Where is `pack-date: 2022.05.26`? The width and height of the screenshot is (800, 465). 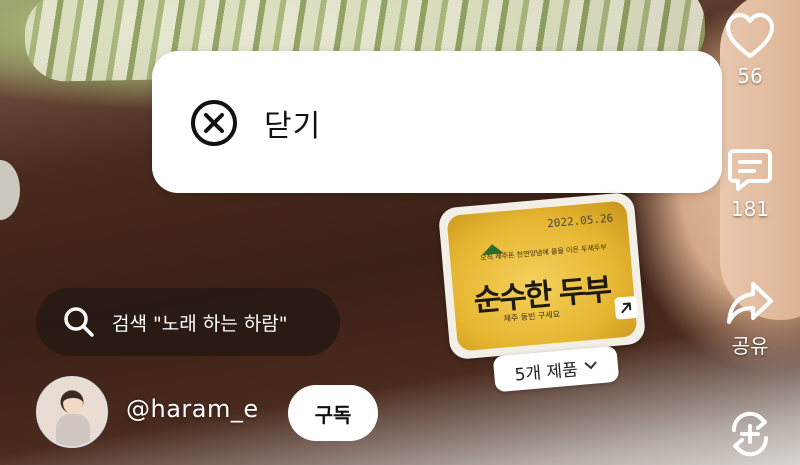 pack-date: 2022.05.26 is located at coordinates (580, 221).